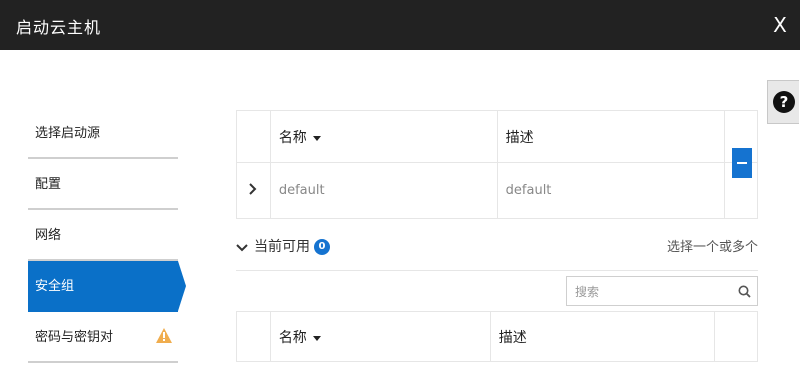 The width and height of the screenshot is (800, 378). I want to click on warning-icon, so click(164, 335).